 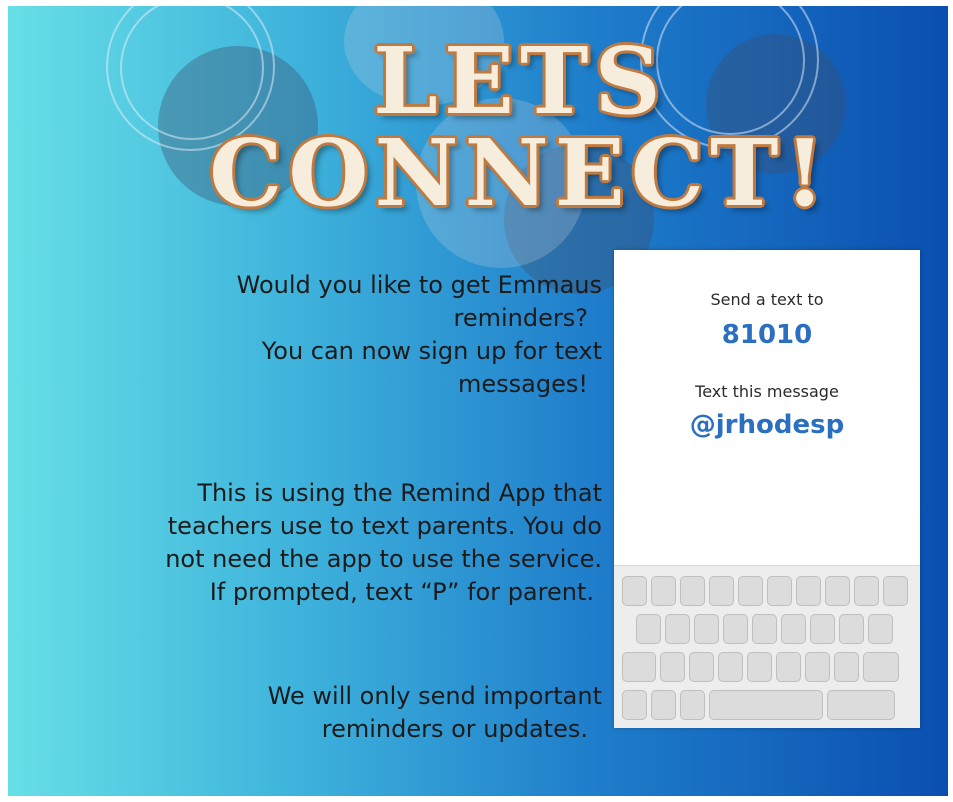 I want to click on headline-connect: CONNECT!, so click(x=520, y=173).